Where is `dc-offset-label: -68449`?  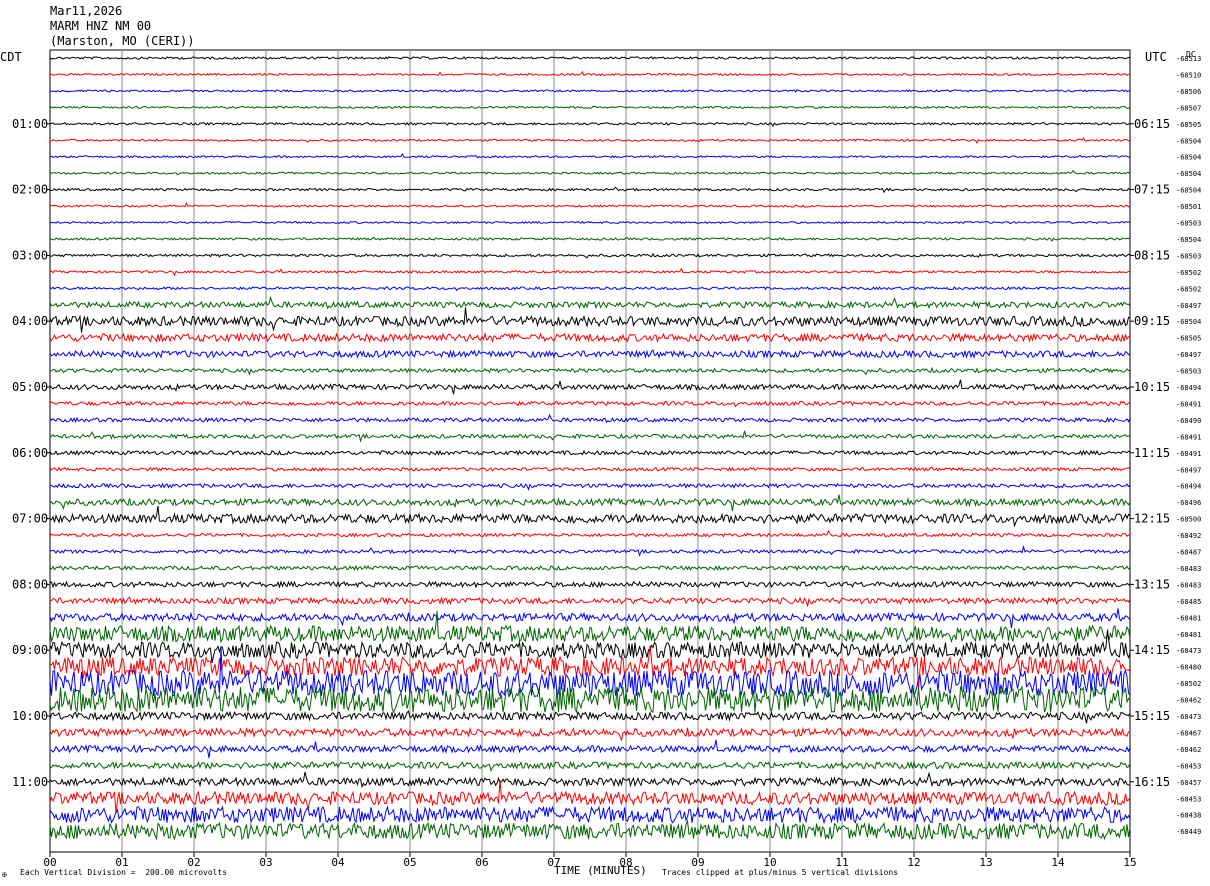 dc-offset-label: -68449 is located at coordinates (1188, 832).